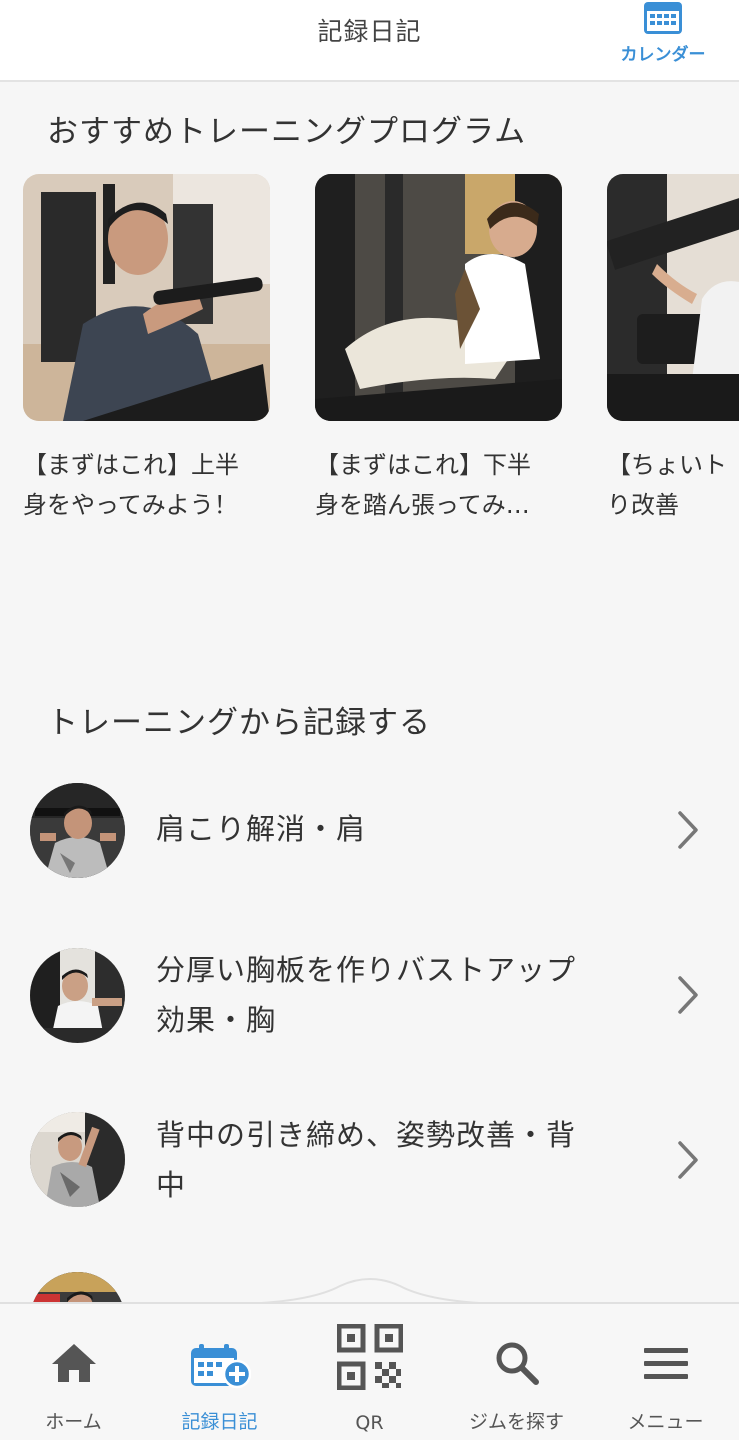 The image size is (739, 1440). Describe the element at coordinates (239, 723) in the screenshot. I see `record-section-title: トレーニングから記録する` at that location.